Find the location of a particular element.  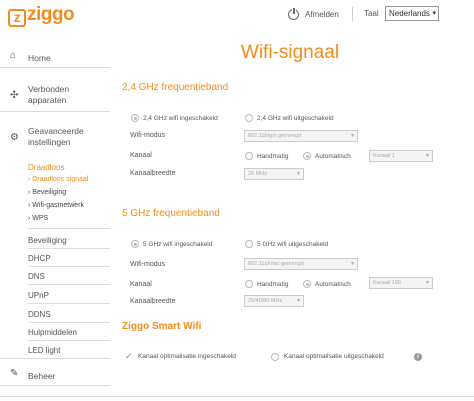

sidebar-subitem-security: › Beveiliging is located at coordinates (47, 192).